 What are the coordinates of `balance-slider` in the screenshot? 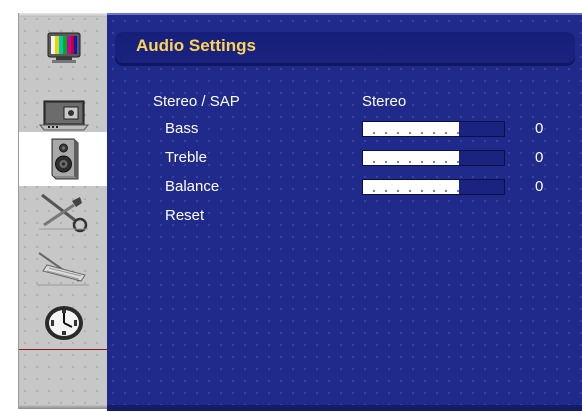 It's located at (433, 187).